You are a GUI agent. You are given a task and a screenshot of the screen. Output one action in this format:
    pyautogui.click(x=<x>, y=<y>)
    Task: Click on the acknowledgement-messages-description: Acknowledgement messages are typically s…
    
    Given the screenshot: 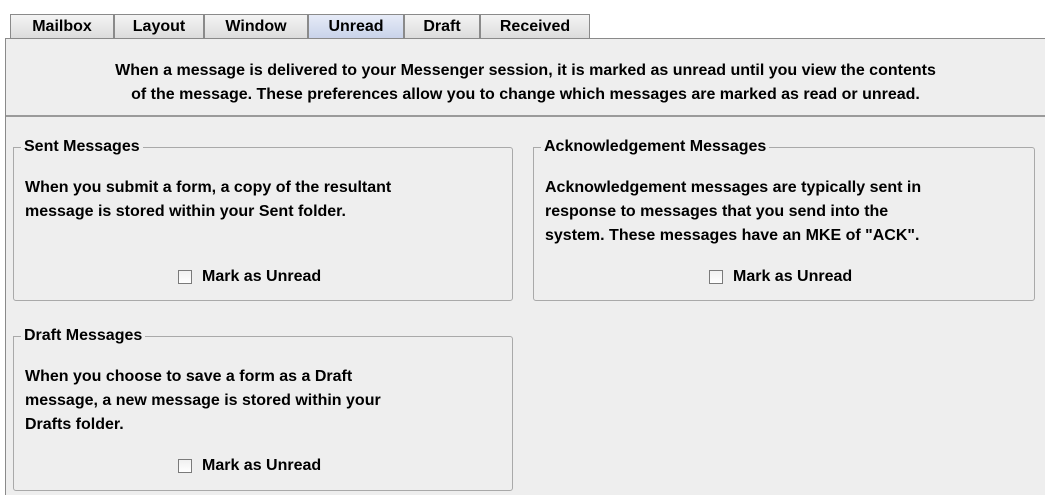 What is the action you would take?
    pyautogui.click(x=733, y=212)
    